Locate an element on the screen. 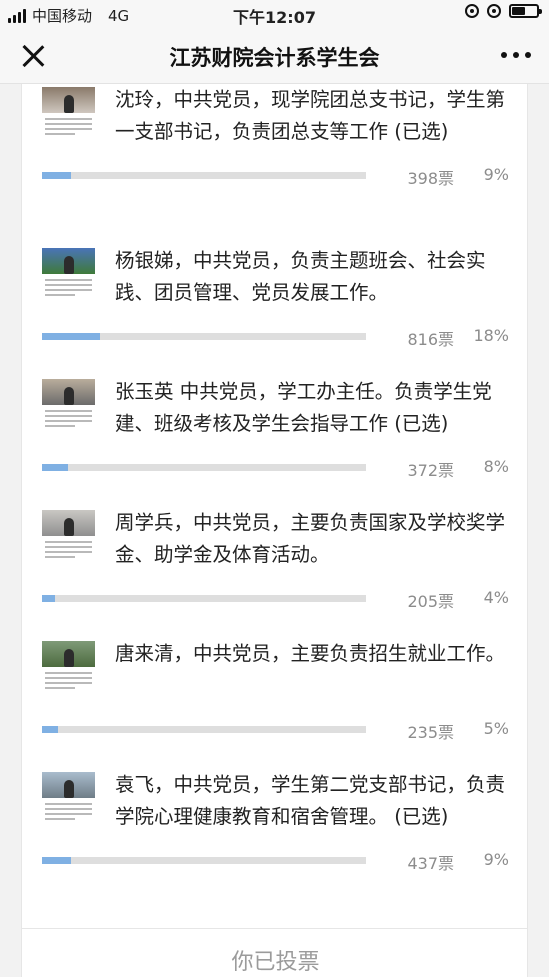 This screenshot has height=977, width=549. vote-count: 437票 is located at coordinates (430, 863).